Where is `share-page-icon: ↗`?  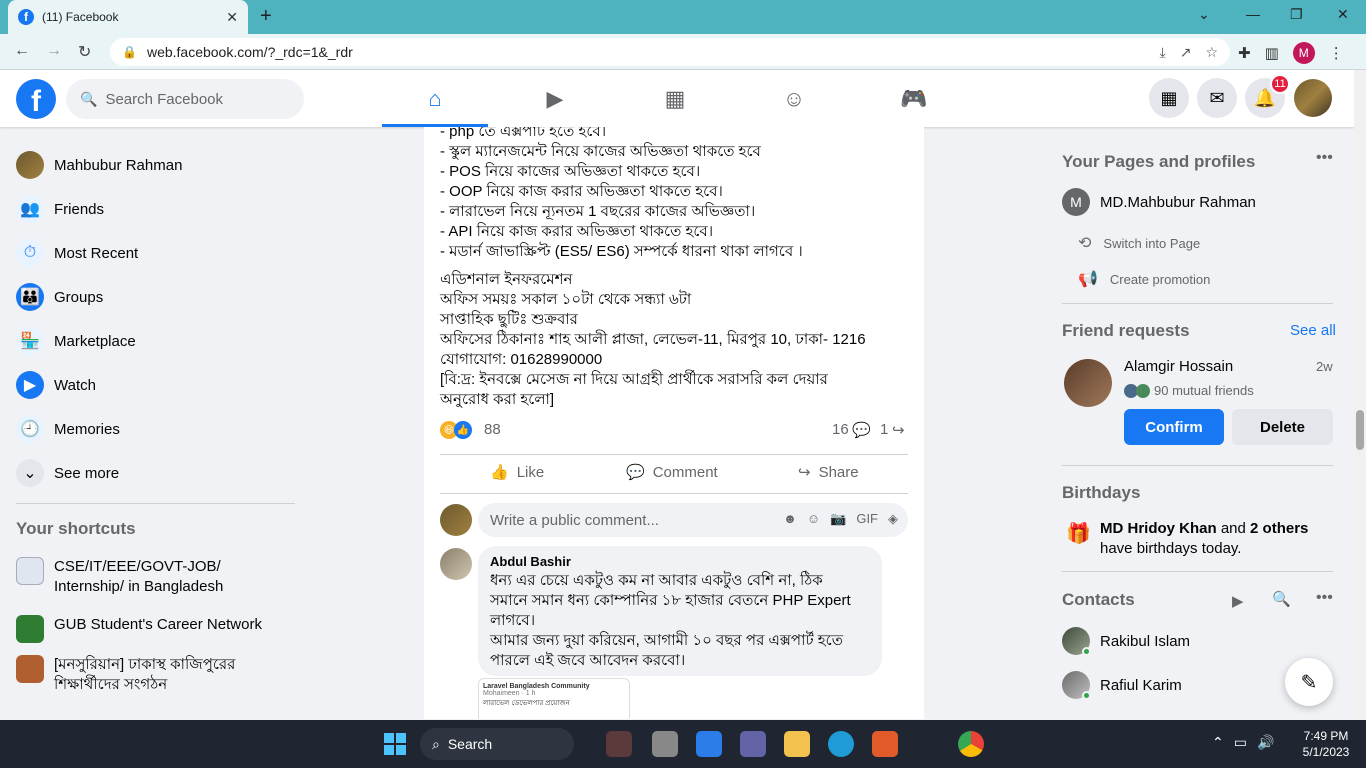 share-page-icon: ↗ is located at coordinates (1186, 52).